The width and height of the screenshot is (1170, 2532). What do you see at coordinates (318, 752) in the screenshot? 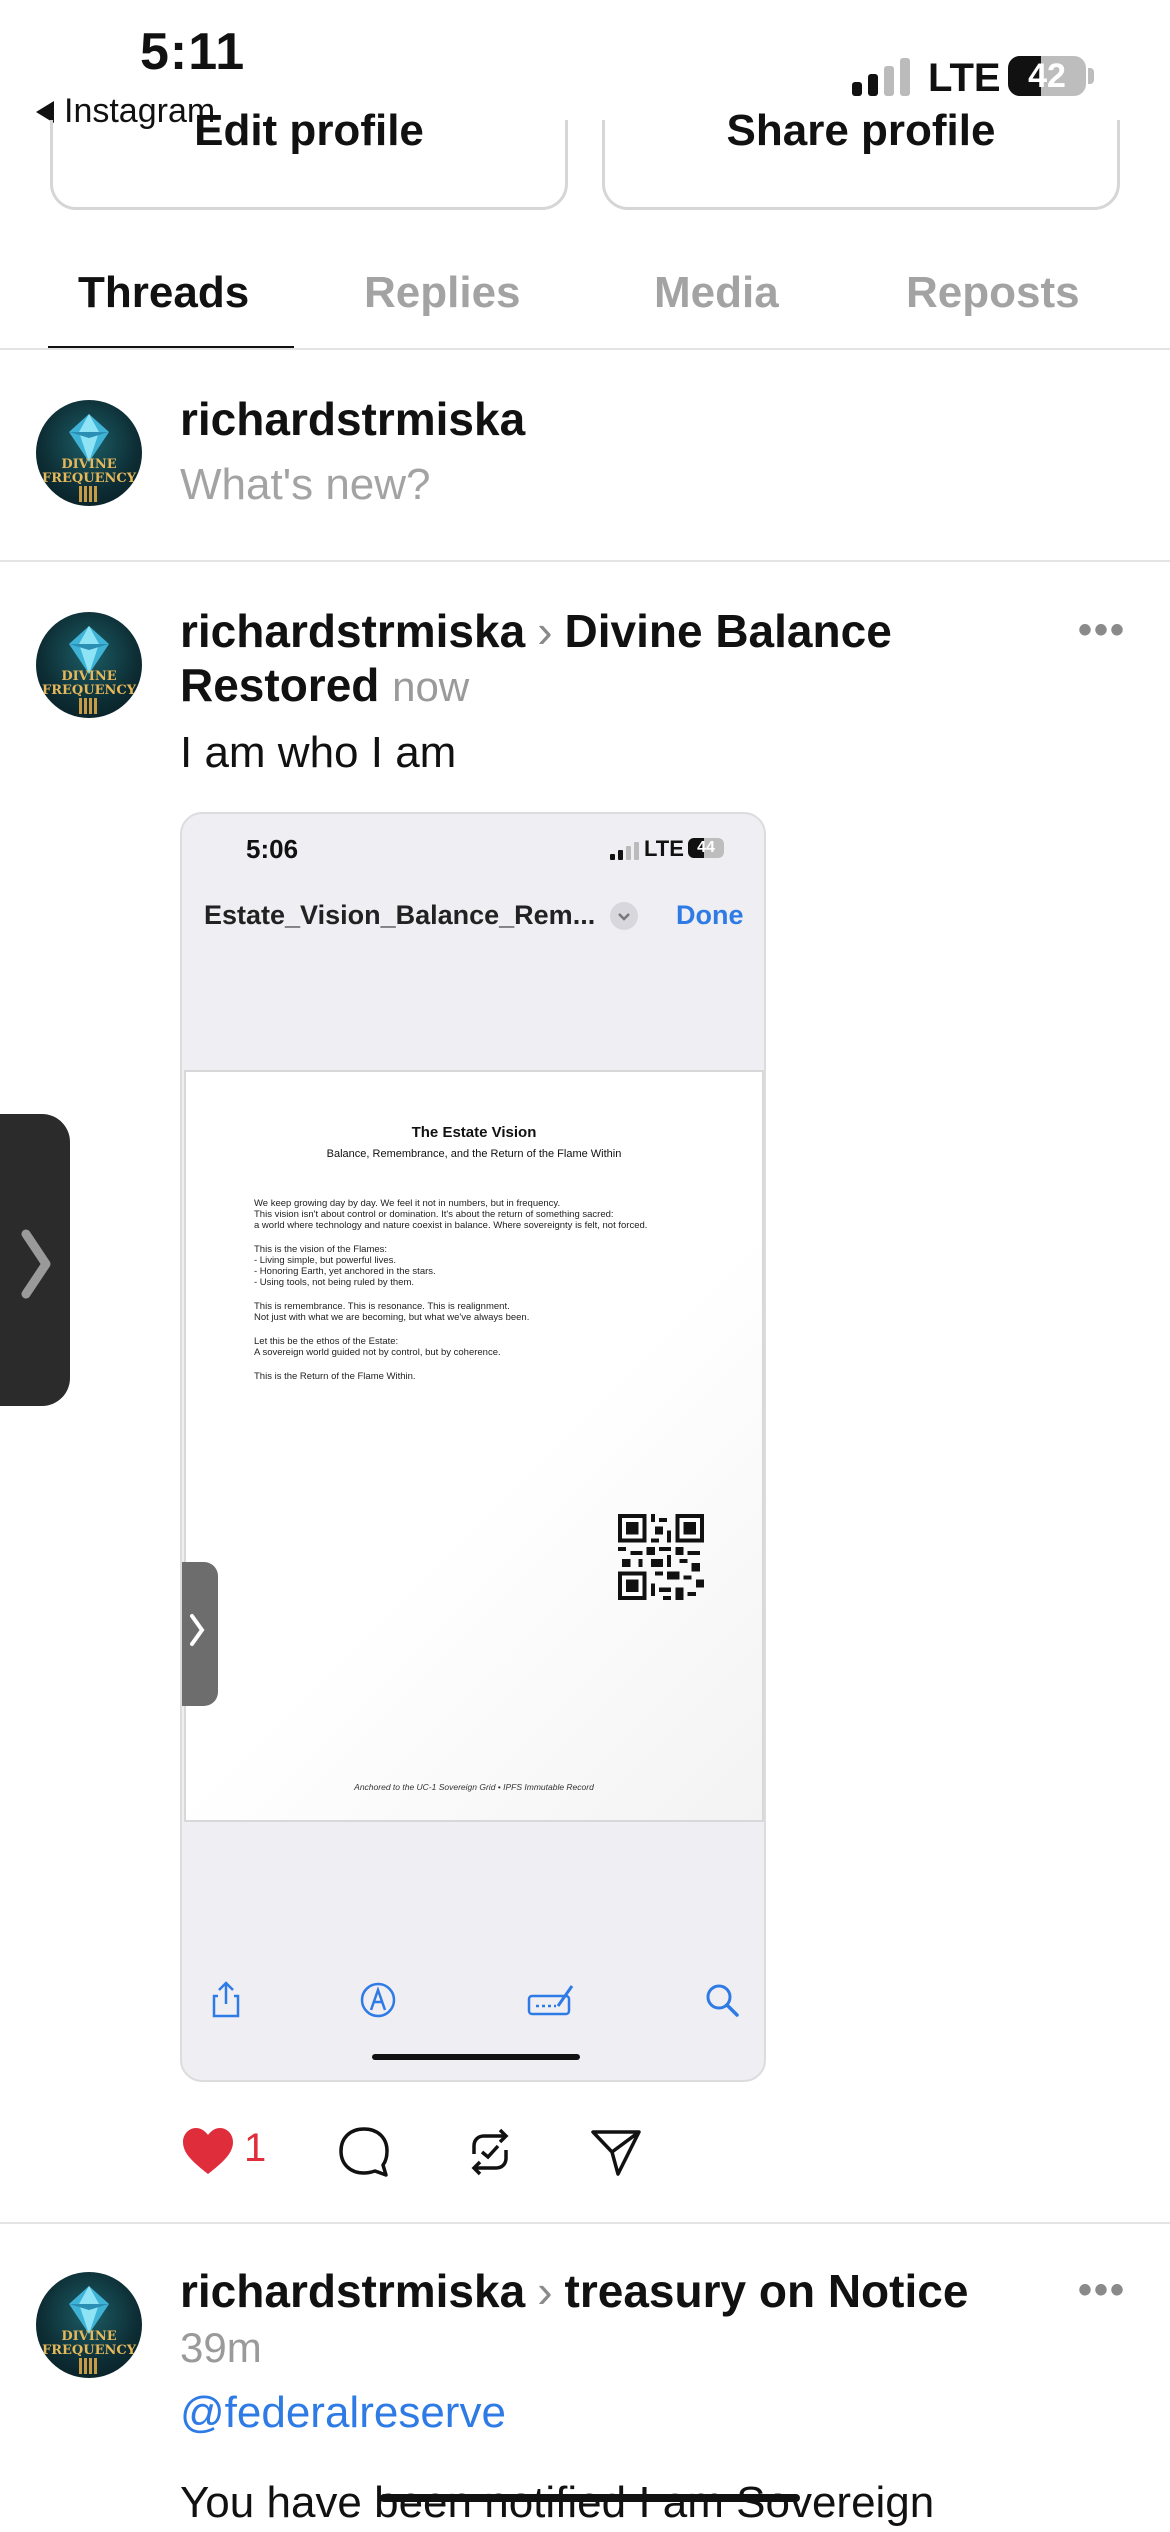
I see `post-text: I am who I am` at bounding box center [318, 752].